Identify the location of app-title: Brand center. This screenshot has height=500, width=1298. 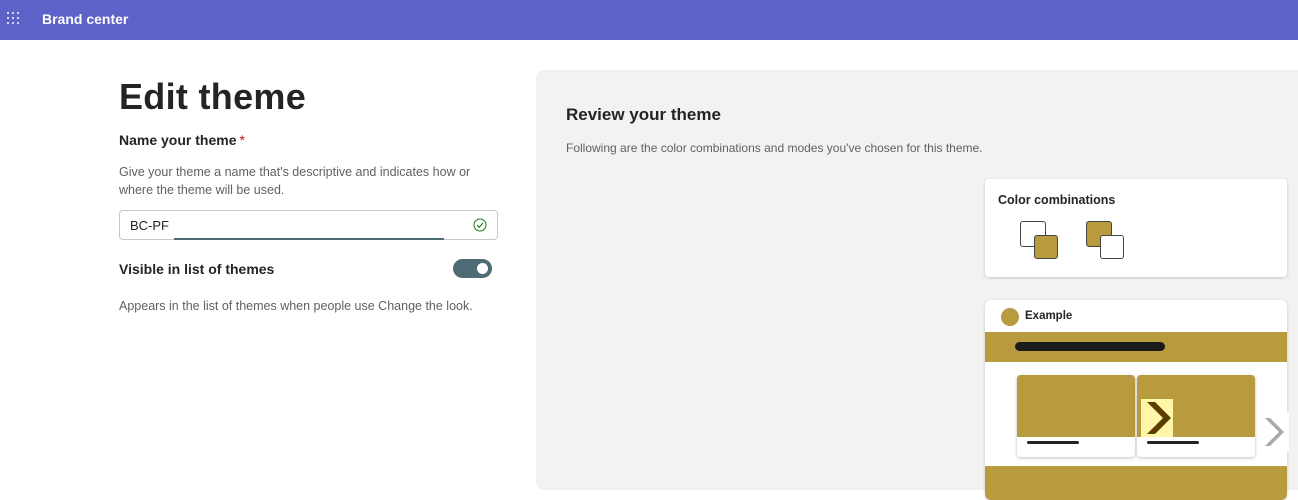
(85, 19).